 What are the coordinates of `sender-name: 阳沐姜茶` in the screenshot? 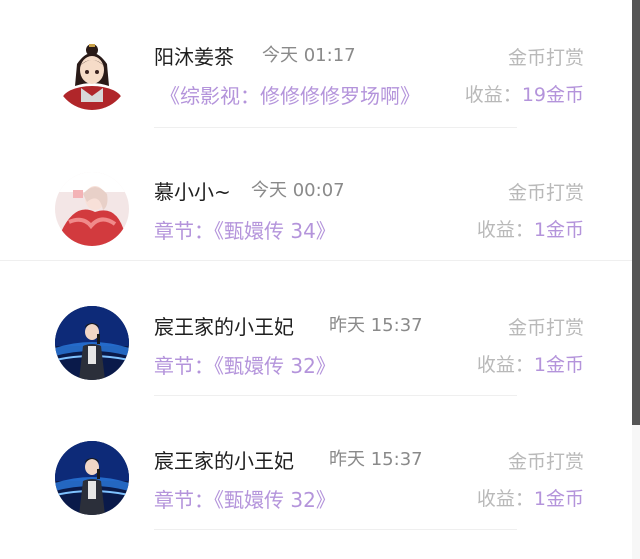 It's located at (194, 57).